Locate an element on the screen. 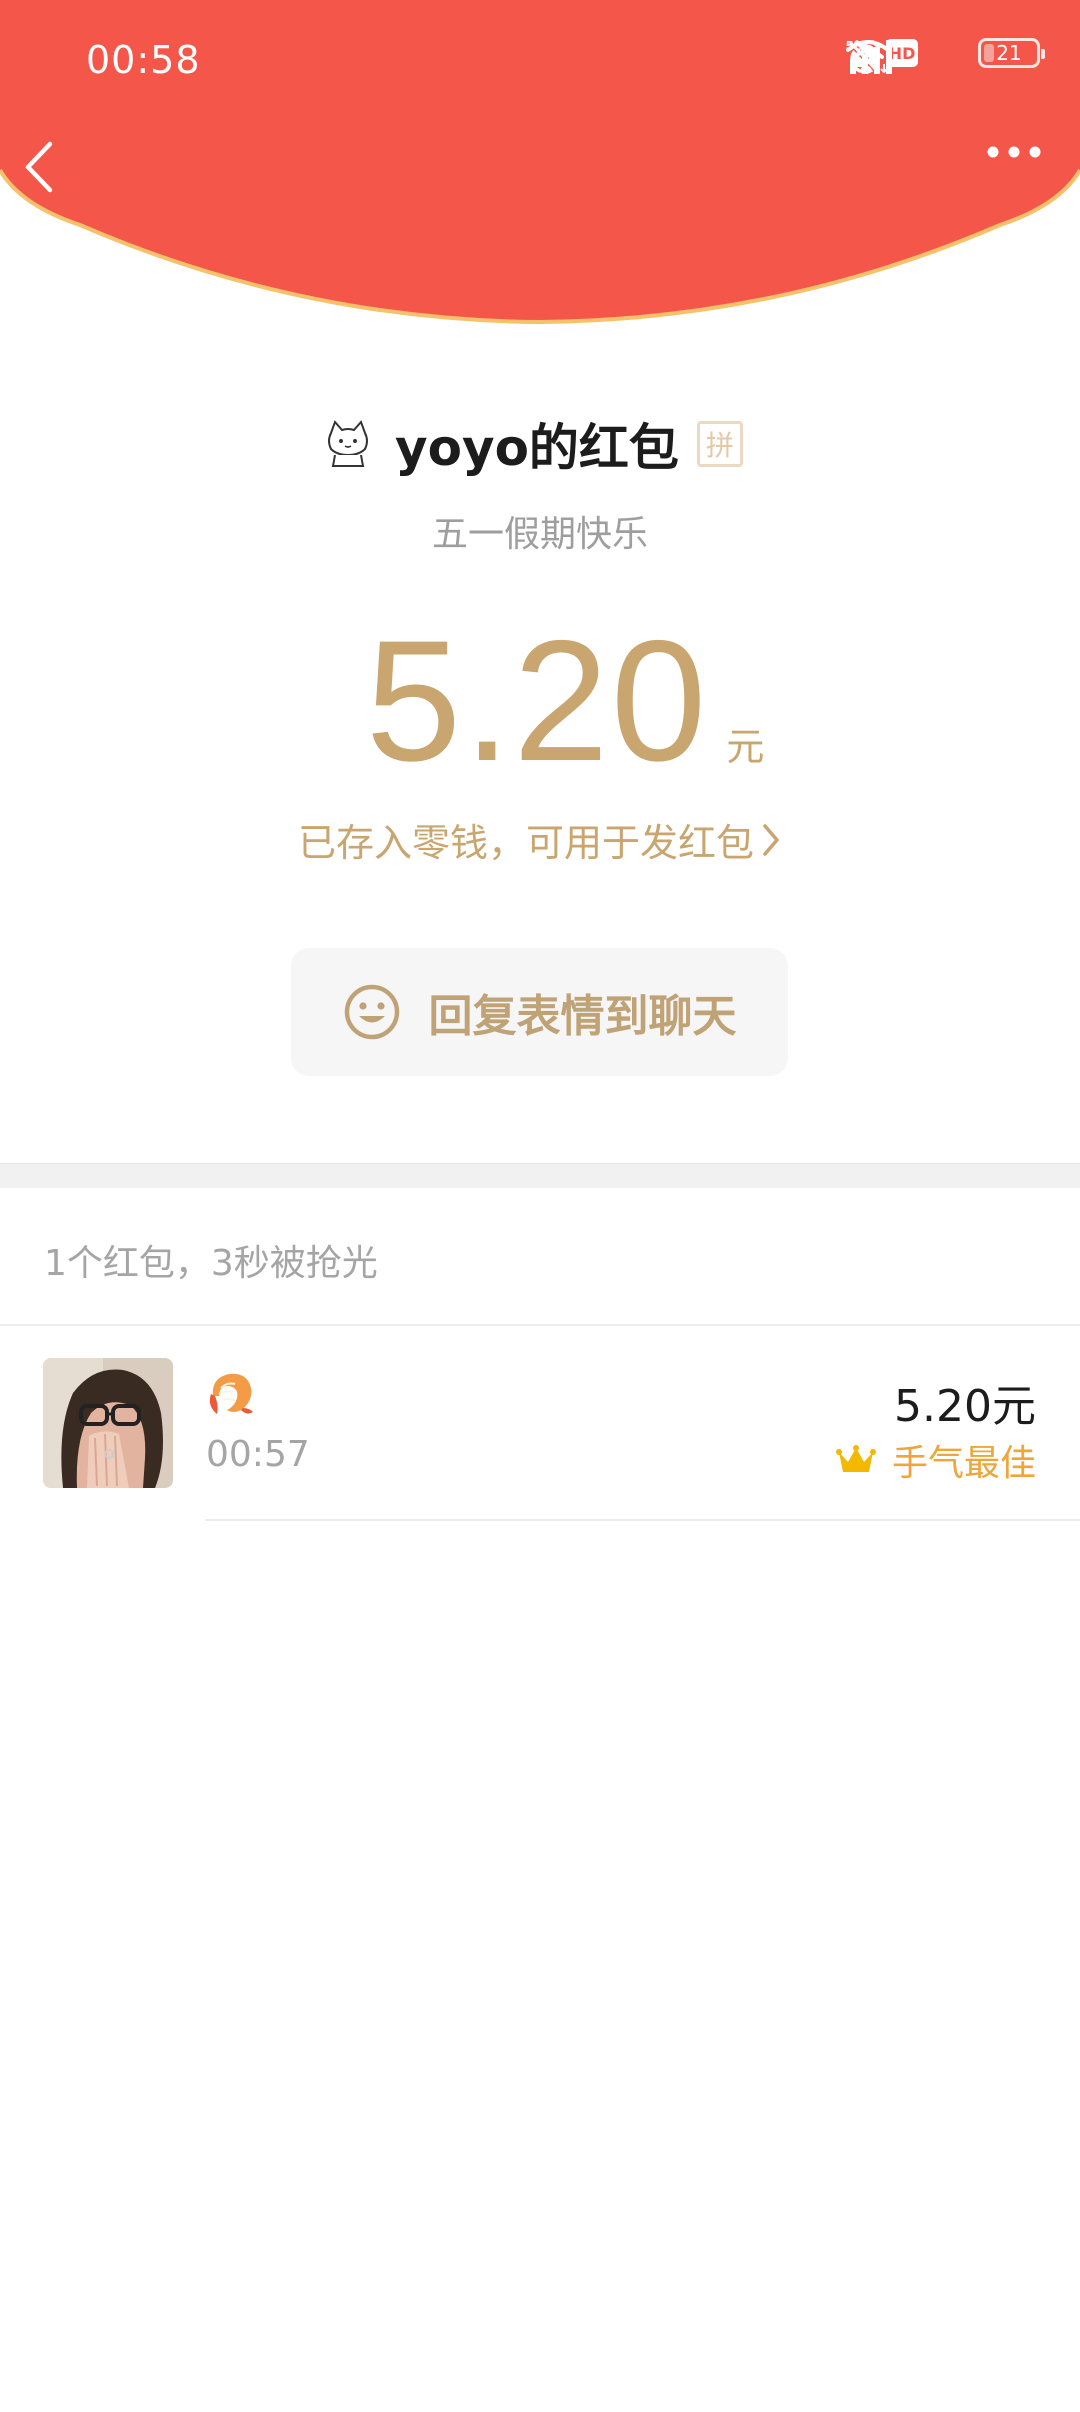 This screenshot has width=1080, height=2412. status-icons: HD 5G 21 is located at coordinates (945, 56).